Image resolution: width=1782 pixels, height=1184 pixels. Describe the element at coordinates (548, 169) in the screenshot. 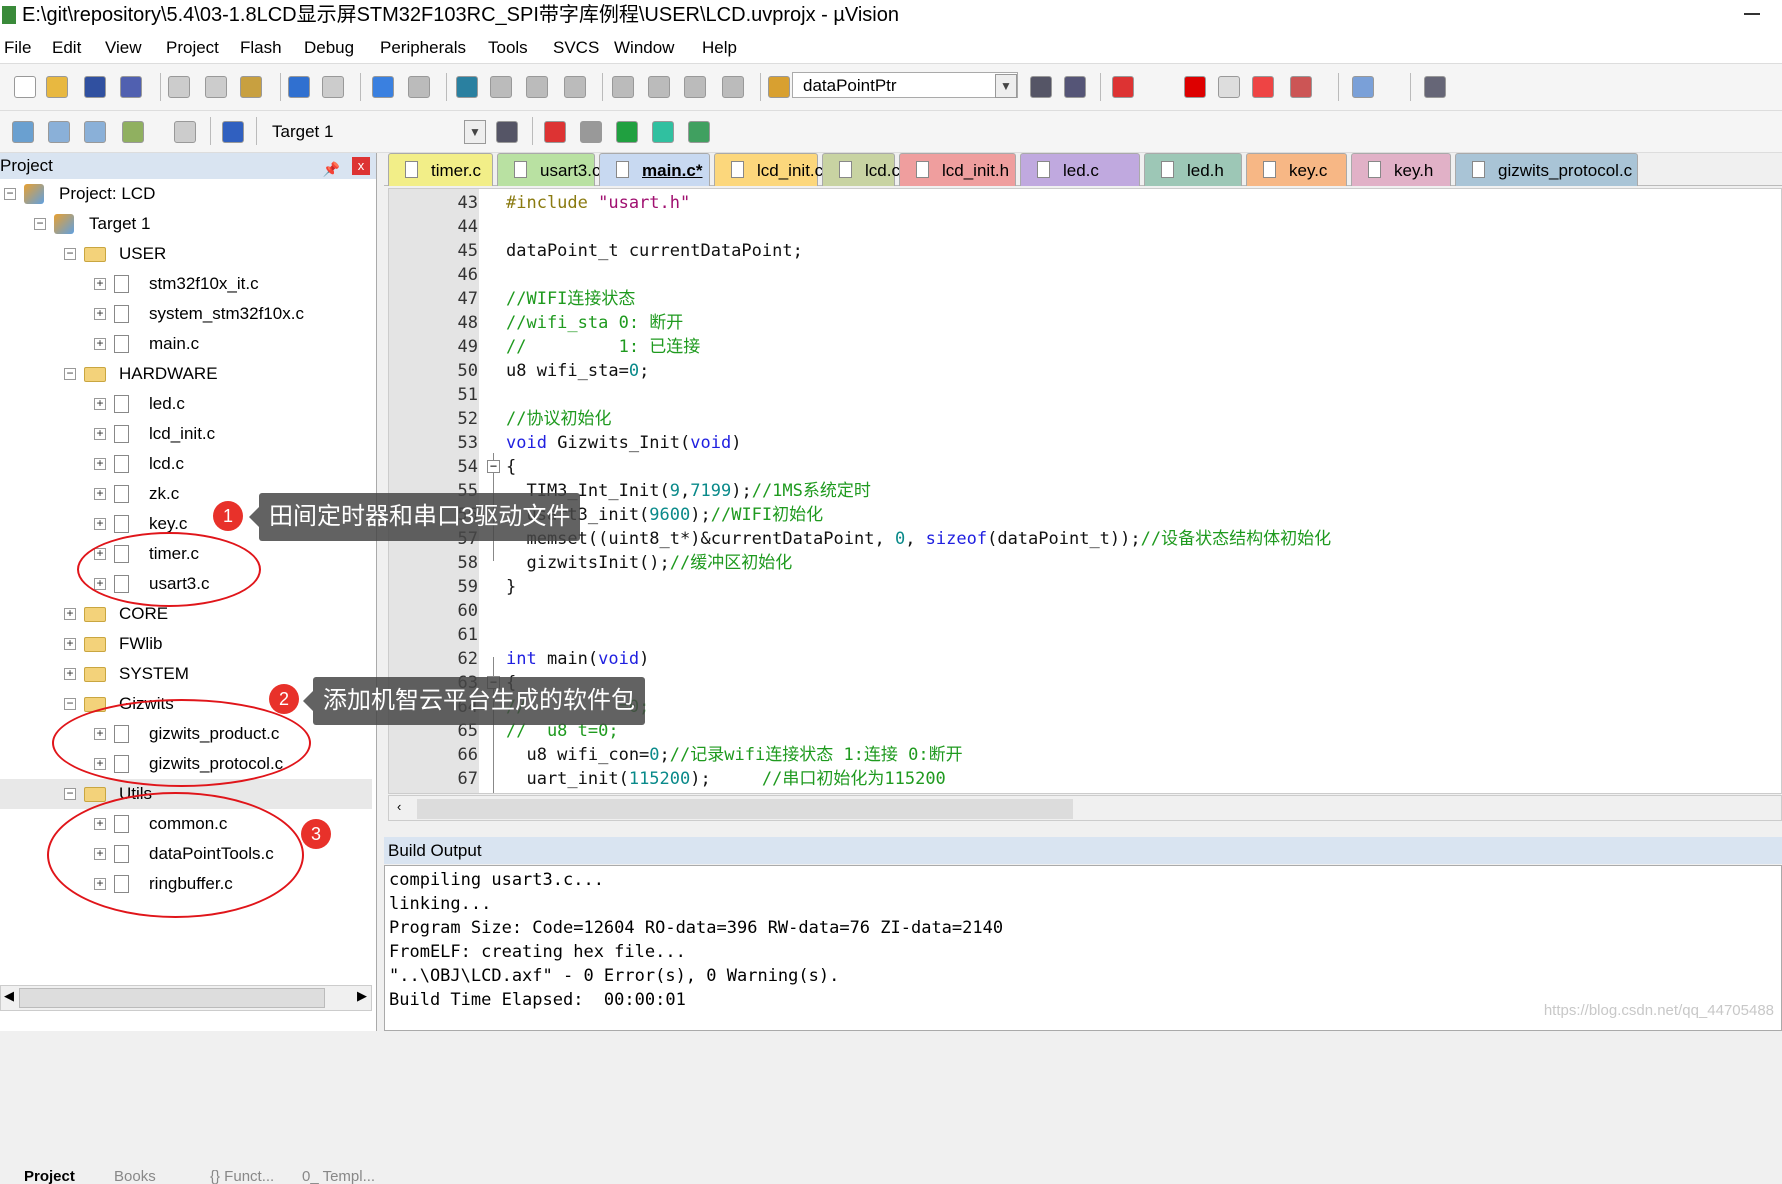

I see `tab-usart3-c: usart3.c` at that location.